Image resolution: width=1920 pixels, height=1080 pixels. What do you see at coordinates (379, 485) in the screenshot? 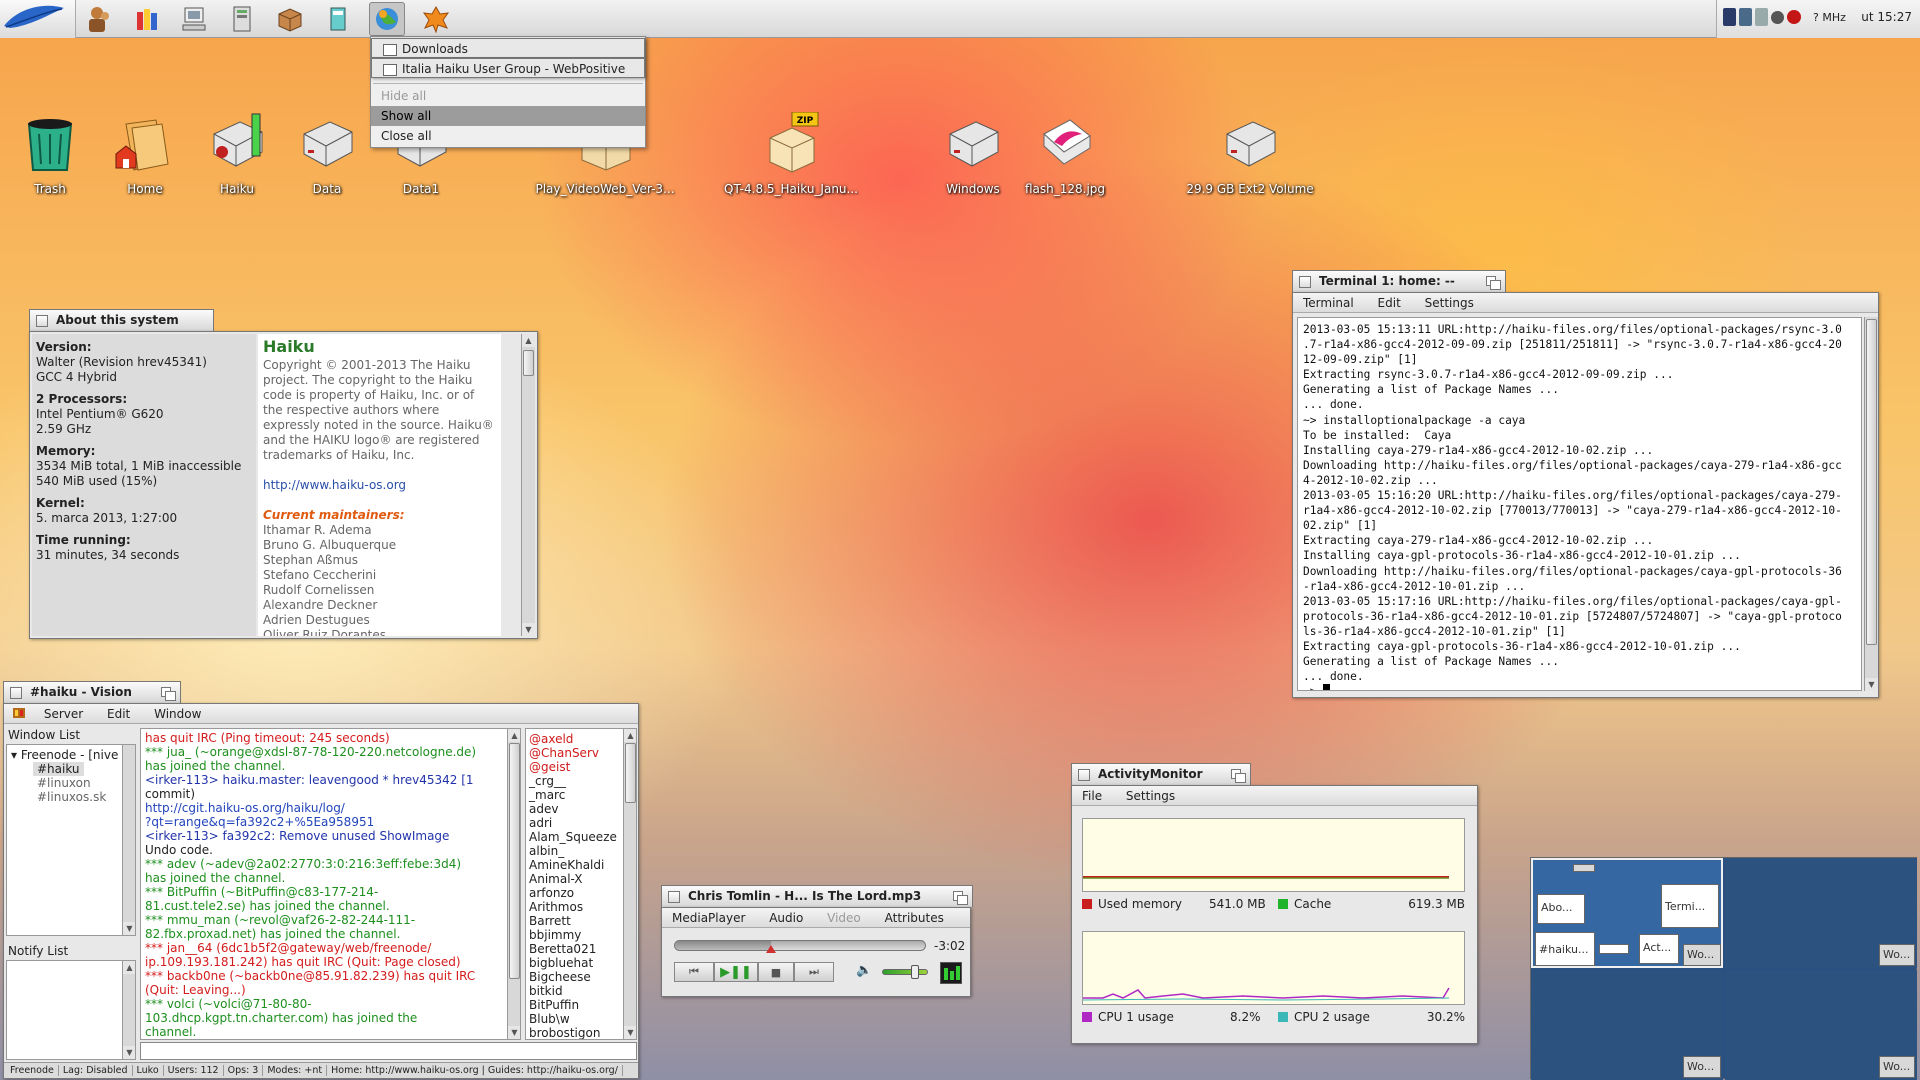
I see `haiku-website-link: http://www.haiku-os.org` at bounding box center [379, 485].